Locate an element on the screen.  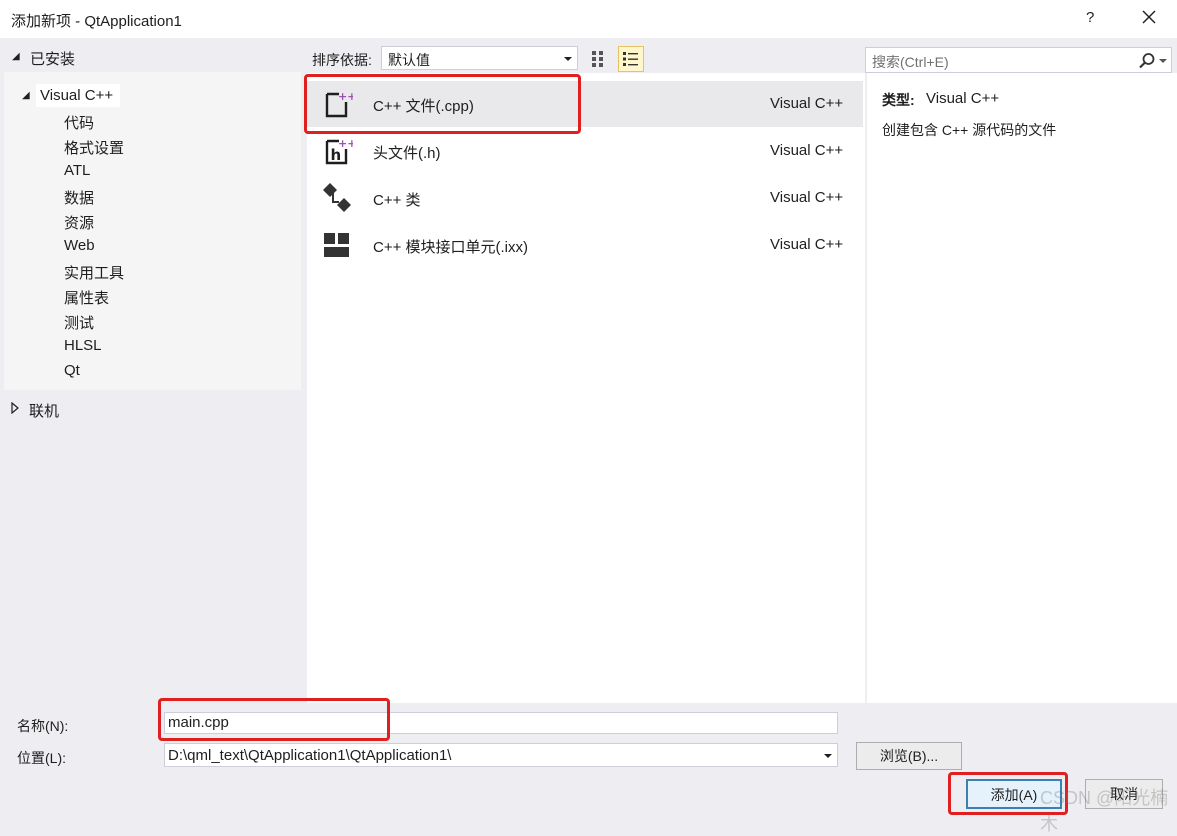
tree-item-hlsl: HLSL is located at coordinates (83, 345).